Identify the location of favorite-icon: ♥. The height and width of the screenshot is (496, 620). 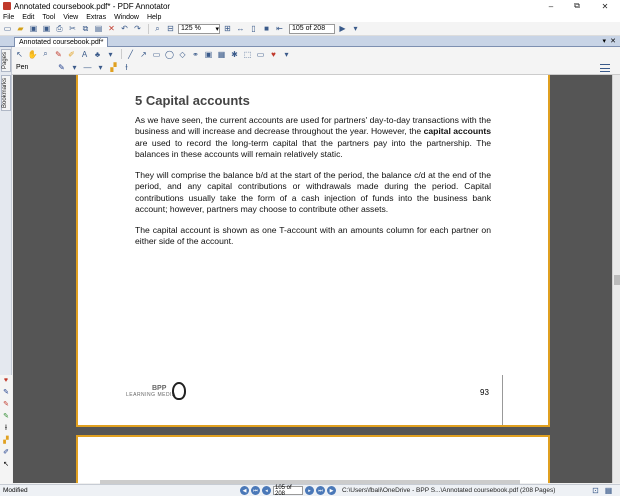
(273, 54).